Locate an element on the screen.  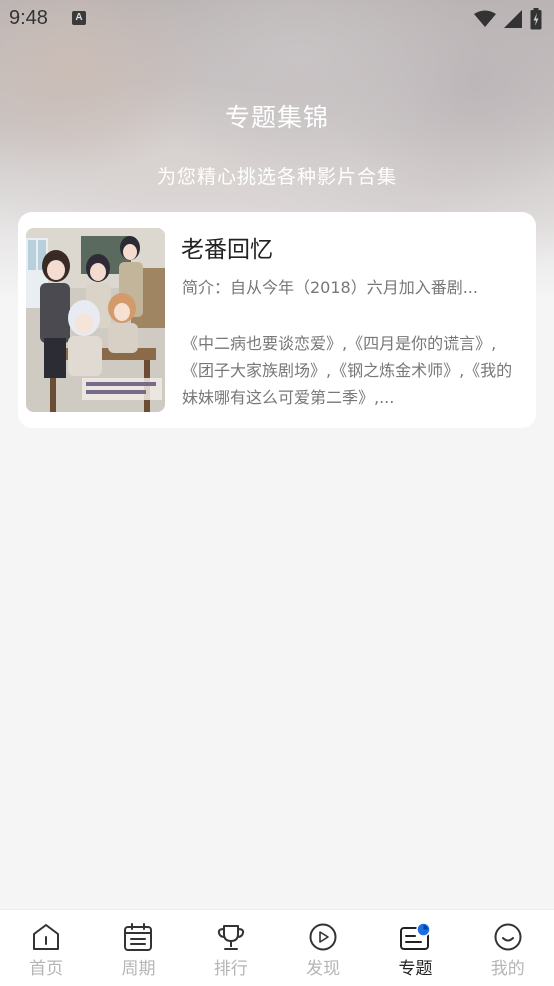
nav-item-topics: 专题 is located at coordinates (415, 948).